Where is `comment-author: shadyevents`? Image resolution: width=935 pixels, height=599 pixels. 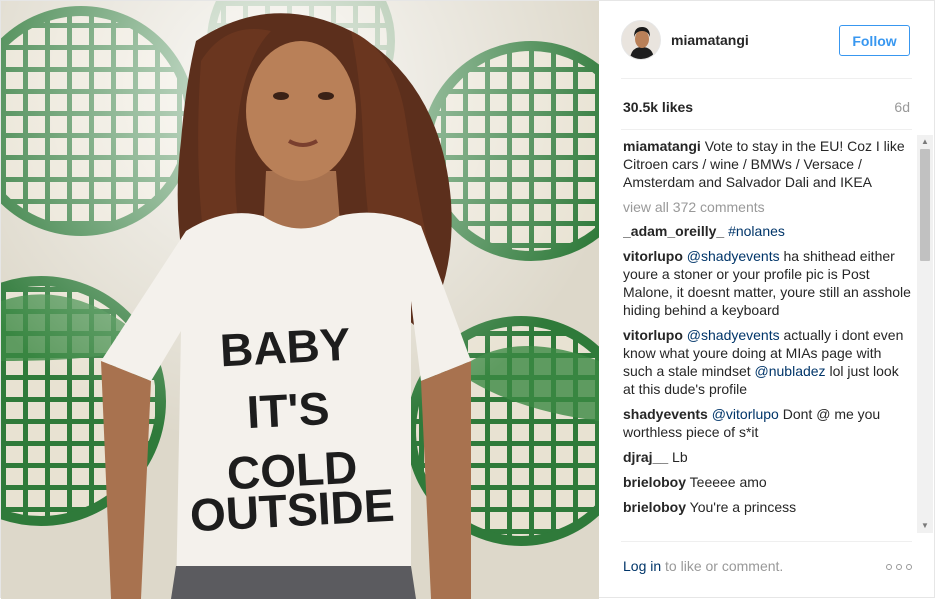
comment-author: shadyevents is located at coordinates (665, 414).